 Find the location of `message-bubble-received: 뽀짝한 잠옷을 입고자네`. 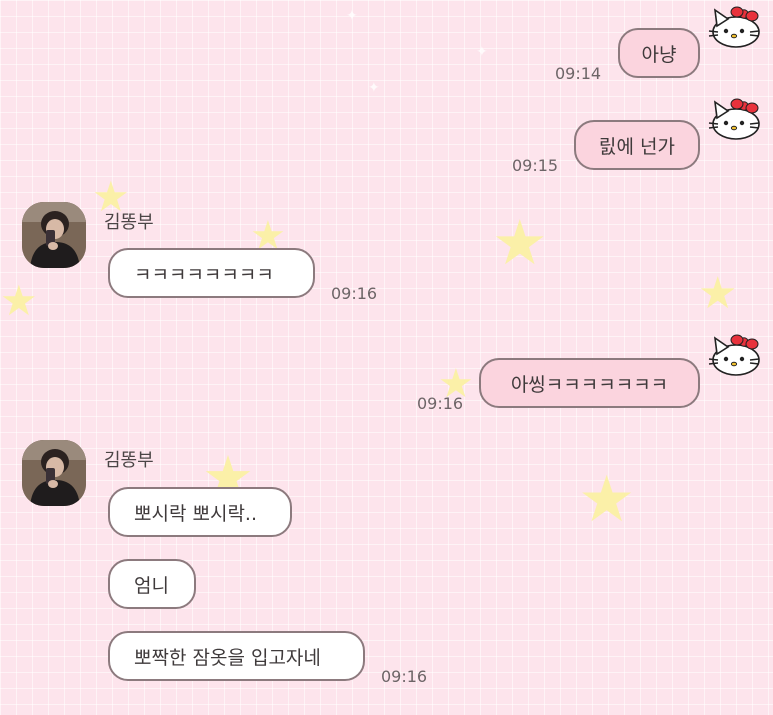

message-bubble-received: 뽀짝한 잠옷을 입고자네 is located at coordinates (236, 656).